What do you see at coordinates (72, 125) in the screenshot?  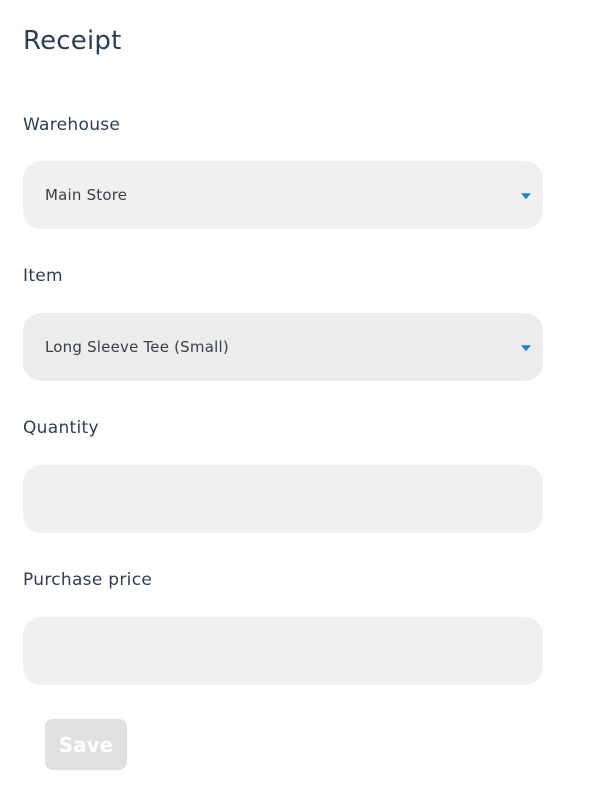 I see `warehouse-label: Warehouse` at bounding box center [72, 125].